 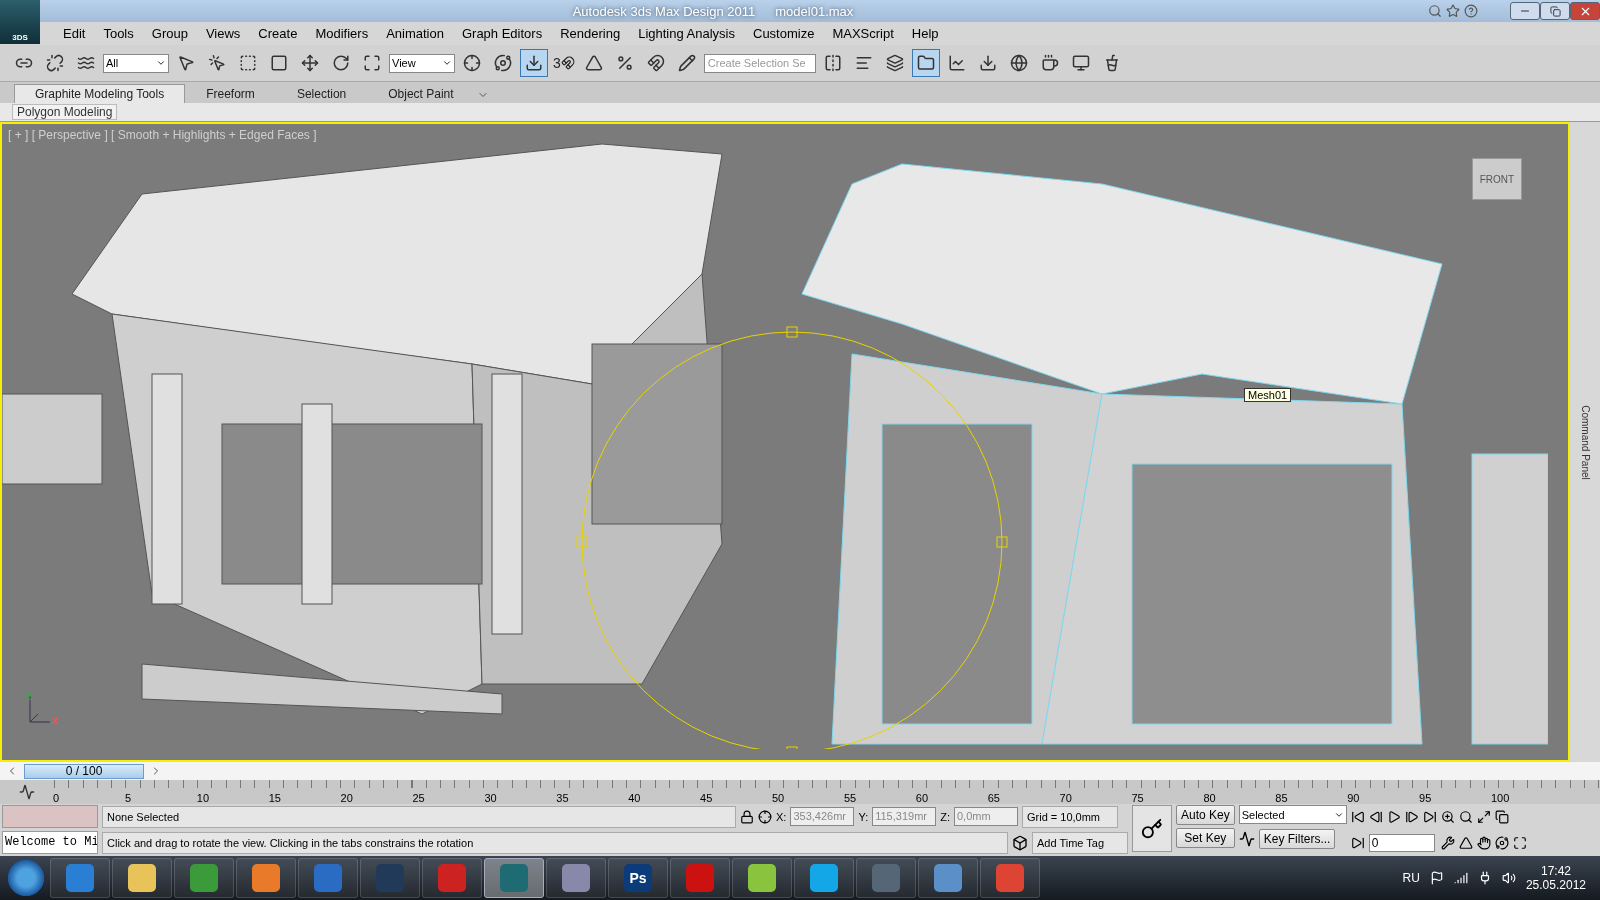 What do you see at coordinates (1497, 179) in the screenshot?
I see `view-cube: FRONT` at bounding box center [1497, 179].